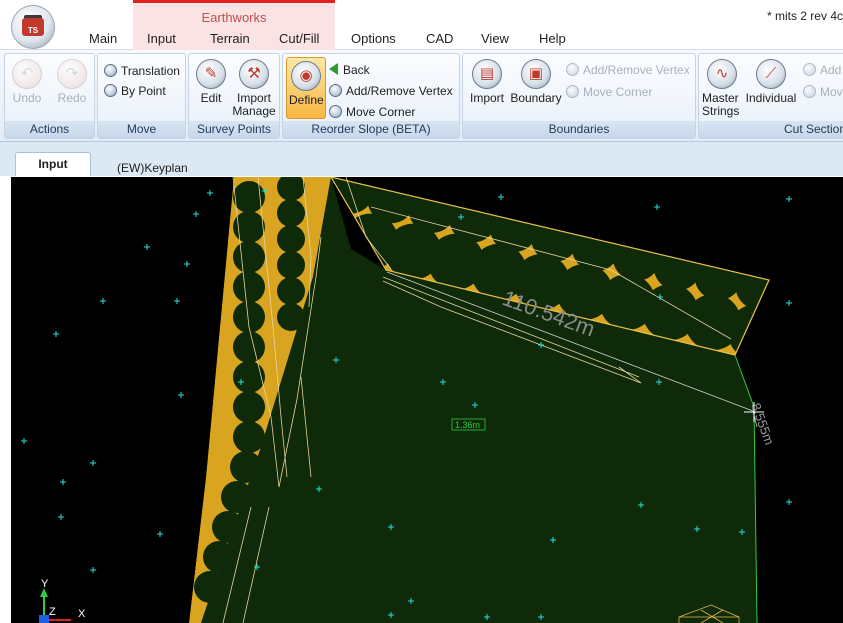 Image resolution: width=843 pixels, height=623 pixels. Describe the element at coordinates (572, 69) in the screenshot. I see `boundary-add-remove-vertex-icon` at that location.